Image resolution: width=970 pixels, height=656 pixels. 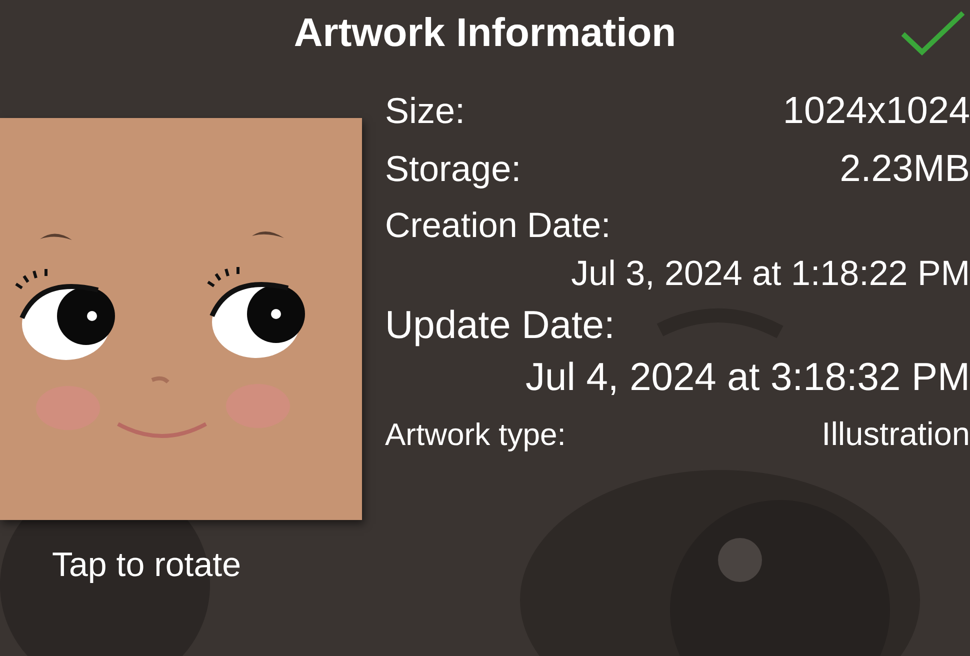 I want to click on detail-value: 1024x1024, so click(x=876, y=111).